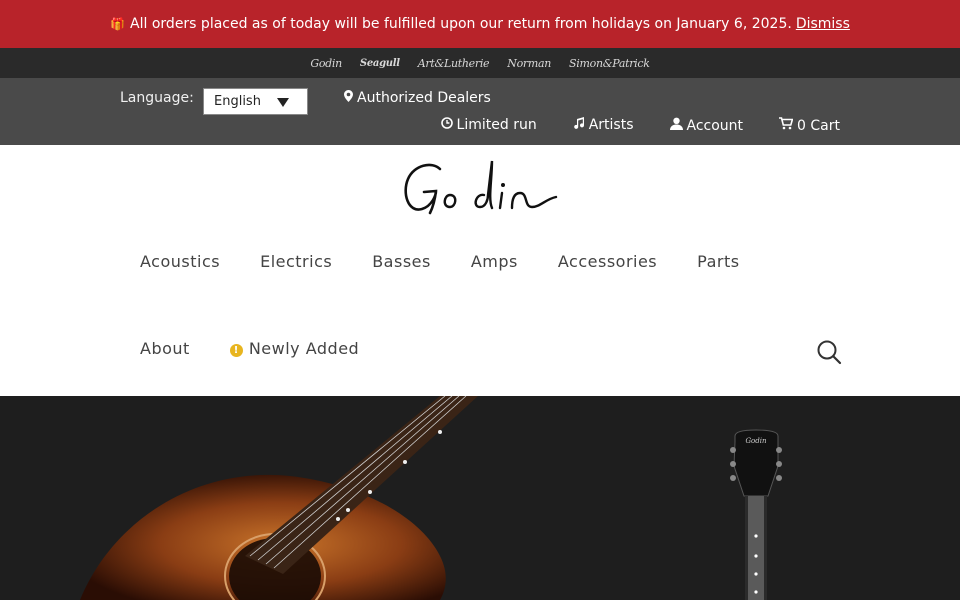  What do you see at coordinates (609, 63) in the screenshot?
I see `brand-logo-simon-patrick: Simon&Patrick` at bounding box center [609, 63].